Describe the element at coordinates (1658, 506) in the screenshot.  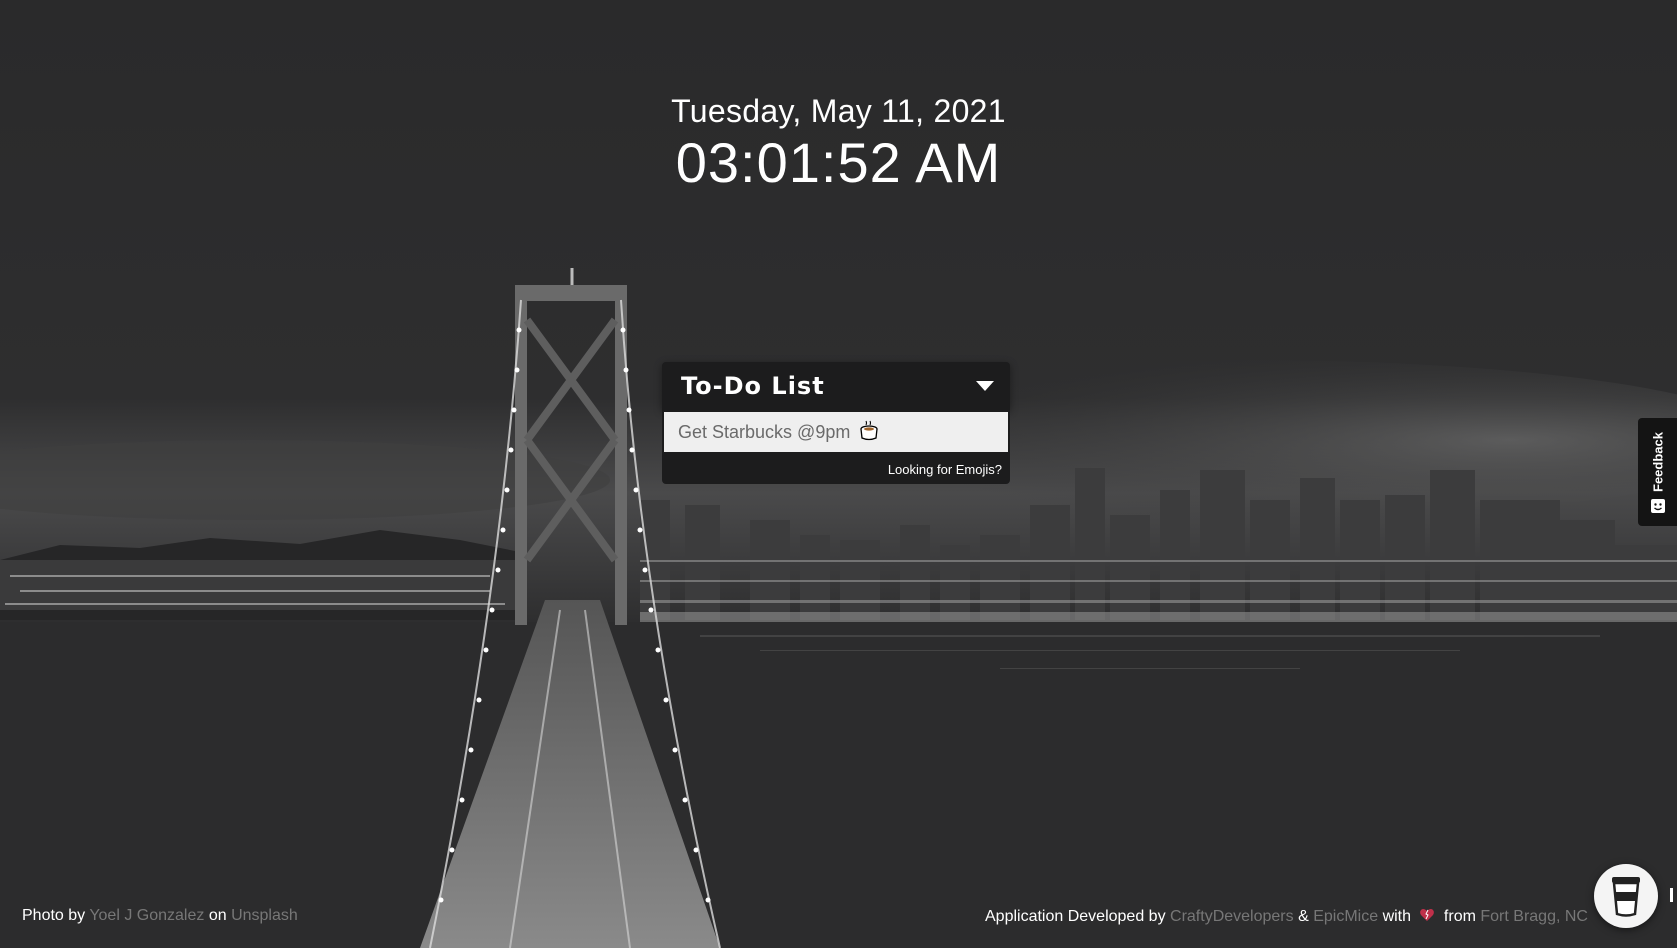
I see `chat-icon` at that location.